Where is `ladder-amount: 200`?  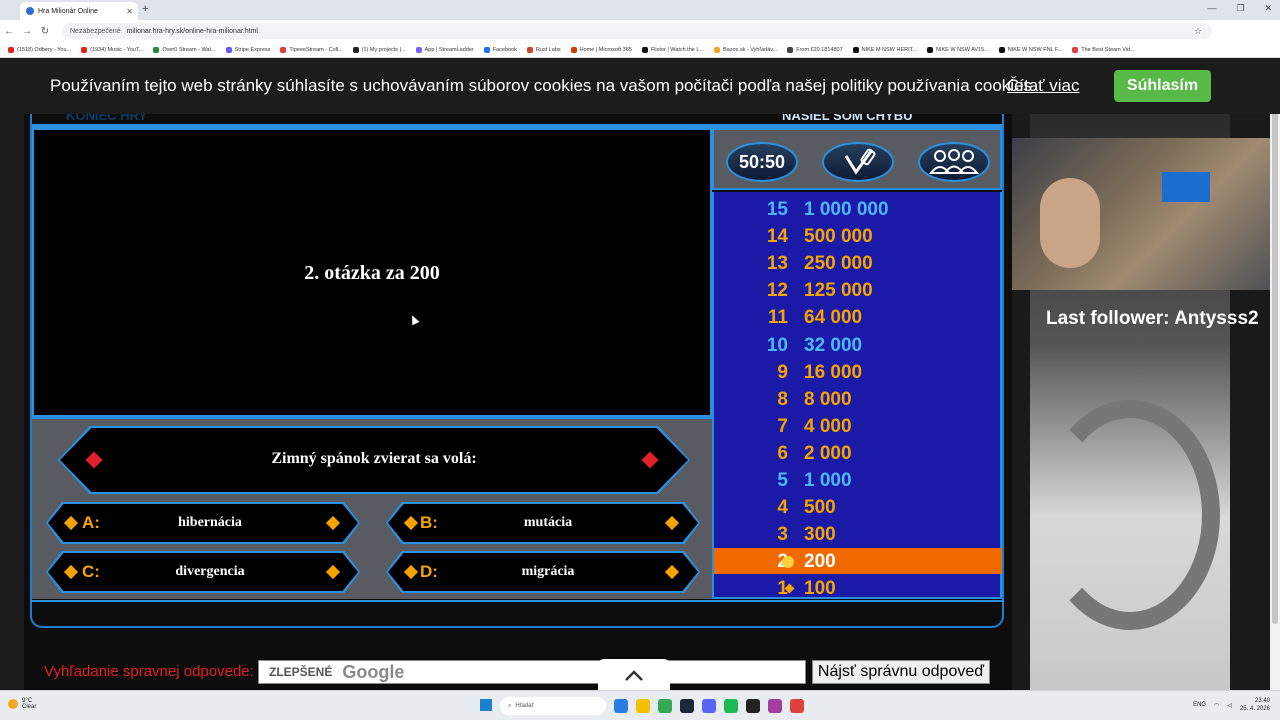
ladder-amount: 200 is located at coordinates (820, 562).